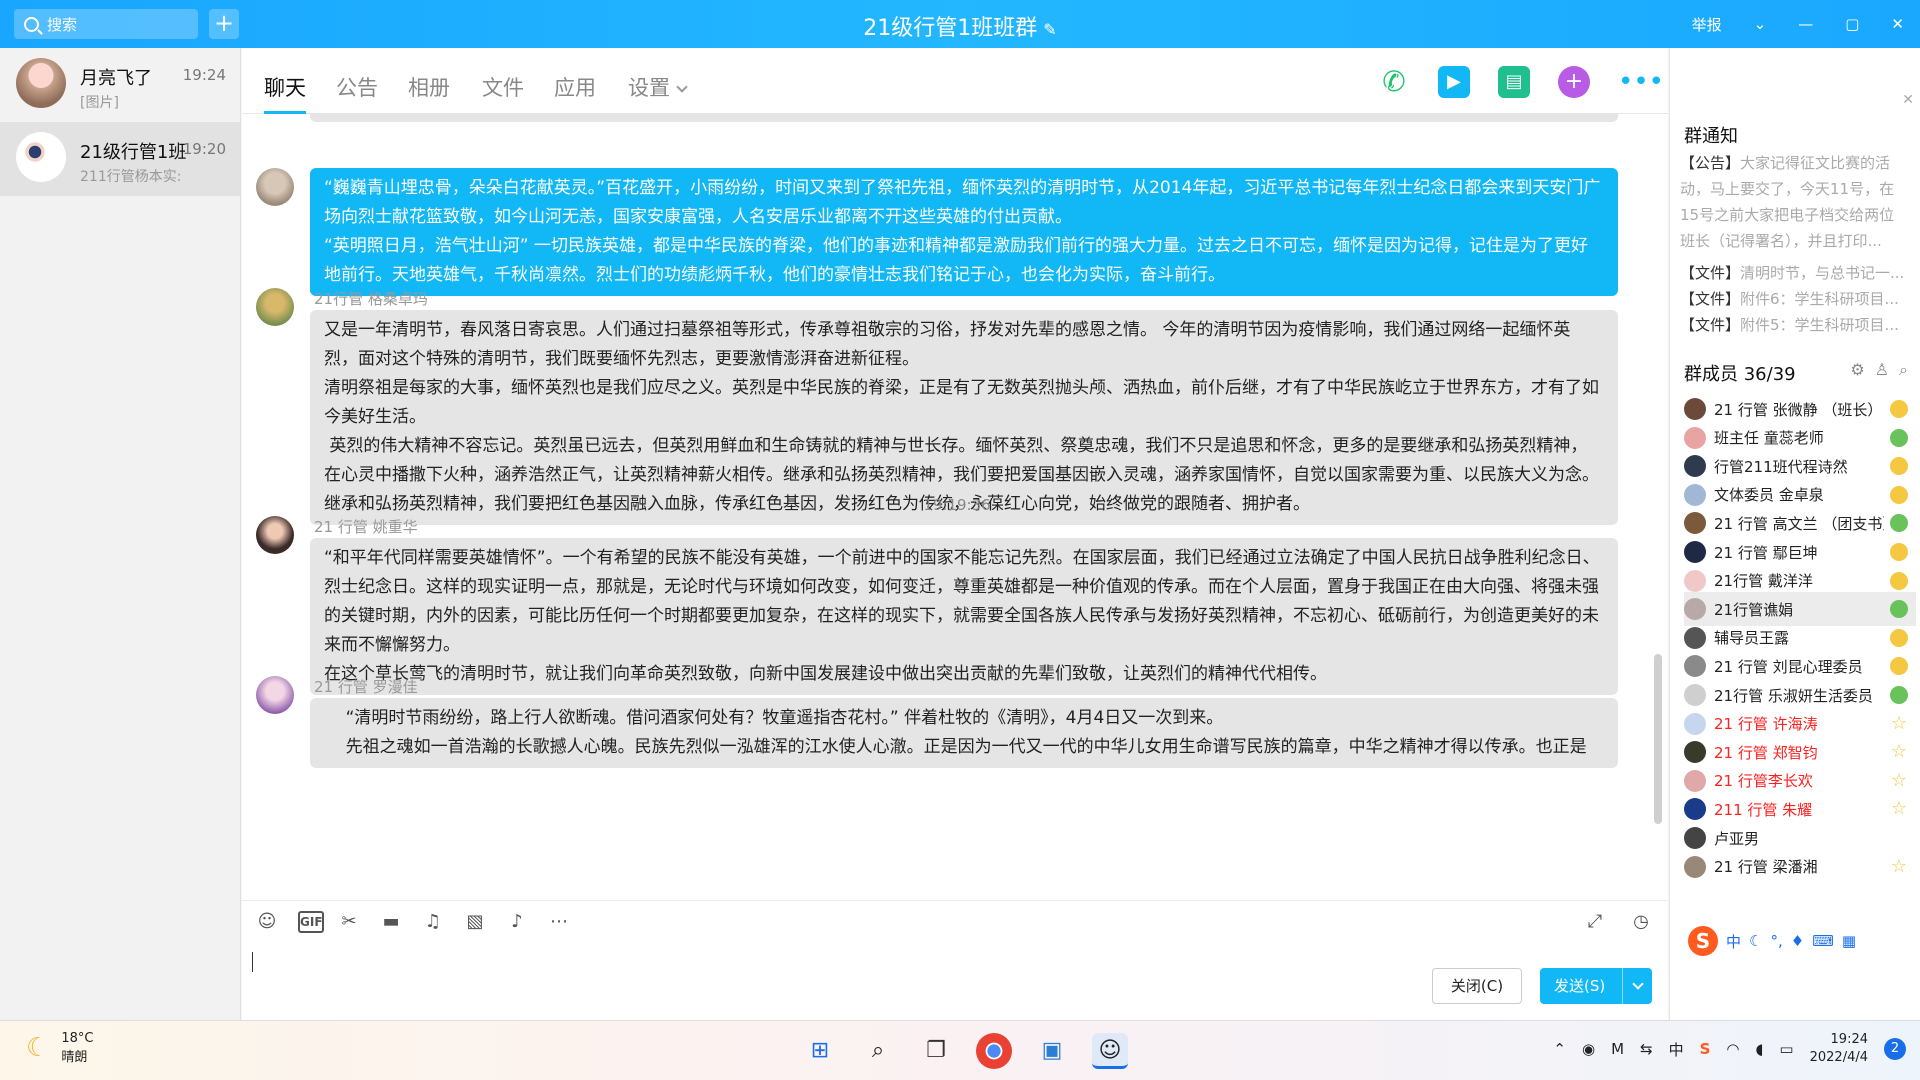  What do you see at coordinates (475, 922) in the screenshot?
I see `image-icon: ▧` at bounding box center [475, 922].